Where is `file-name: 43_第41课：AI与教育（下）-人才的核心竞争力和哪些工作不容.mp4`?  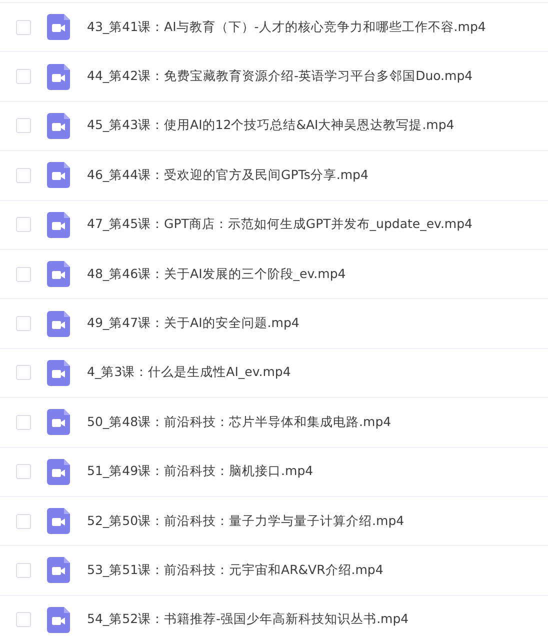
file-name: 43_第41课：AI与教育（下）-人才的核心竞争力和哪些工作不容.mp4 is located at coordinates (286, 27).